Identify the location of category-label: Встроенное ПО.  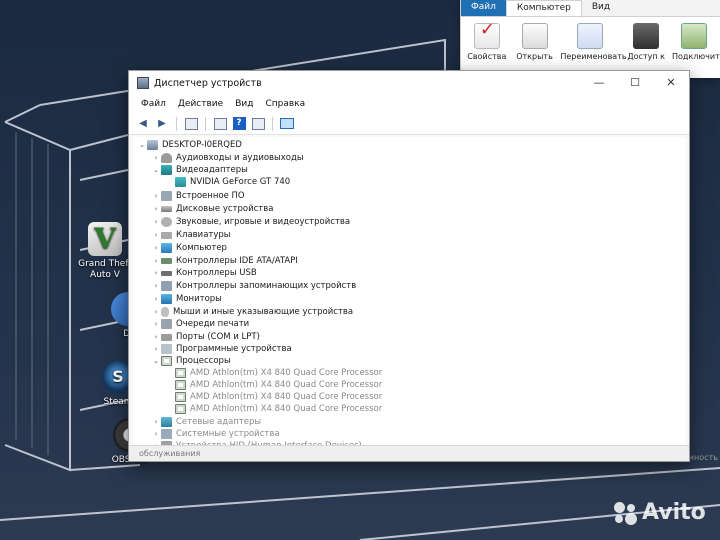
(210, 196).